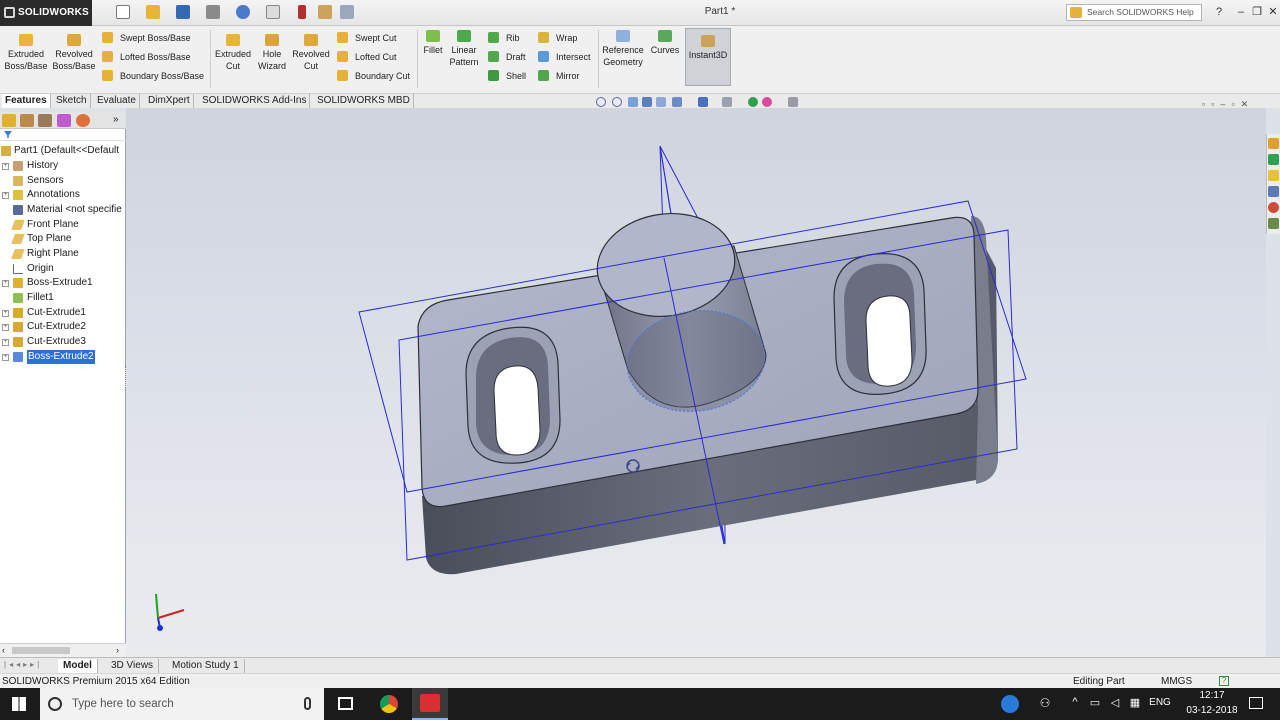 This screenshot has width=1280, height=720. What do you see at coordinates (311, 53) in the screenshot?
I see `revolved-cut-button: Revolved Cut` at bounding box center [311, 53].